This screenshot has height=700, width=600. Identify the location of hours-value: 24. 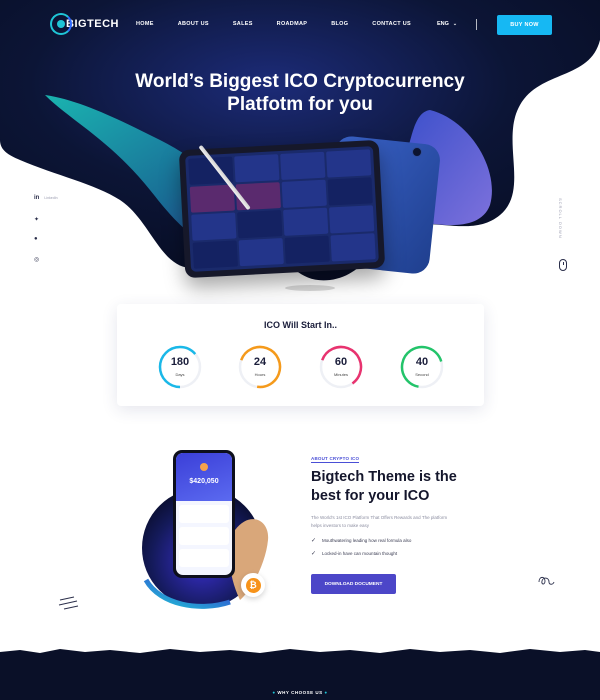
(260, 362).